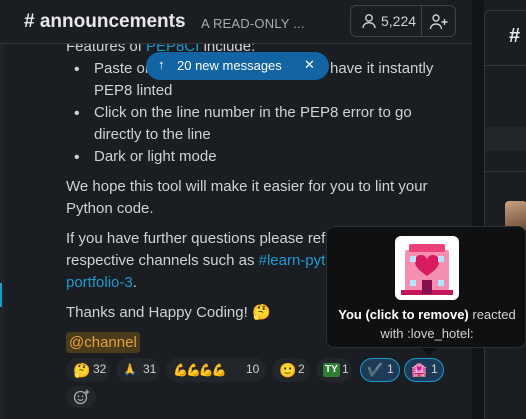  Describe the element at coordinates (161, 64) in the screenshot. I see `arrow-up-icon: ↑` at that location.